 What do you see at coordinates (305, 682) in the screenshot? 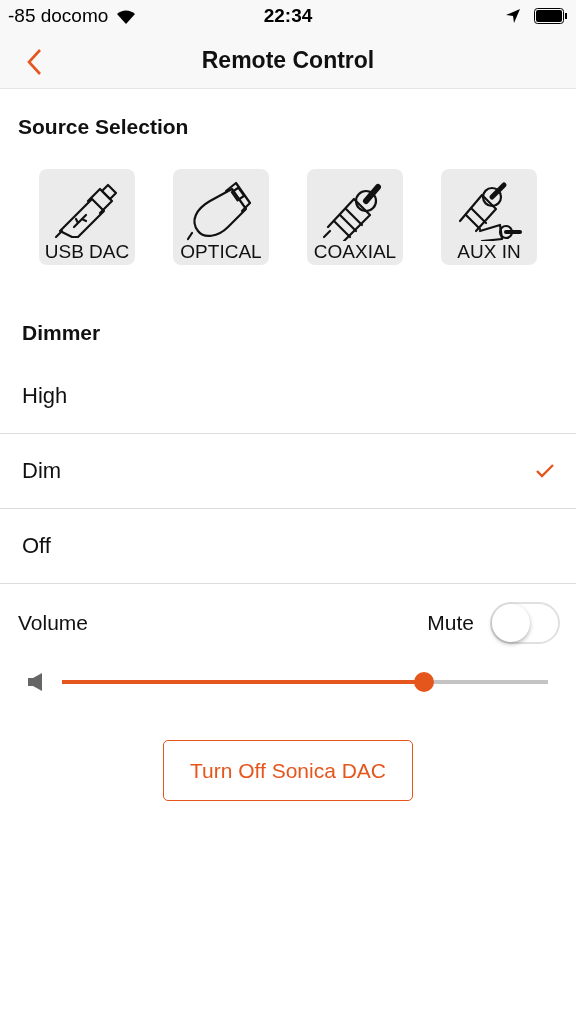
I see `volume-slider` at bounding box center [305, 682].